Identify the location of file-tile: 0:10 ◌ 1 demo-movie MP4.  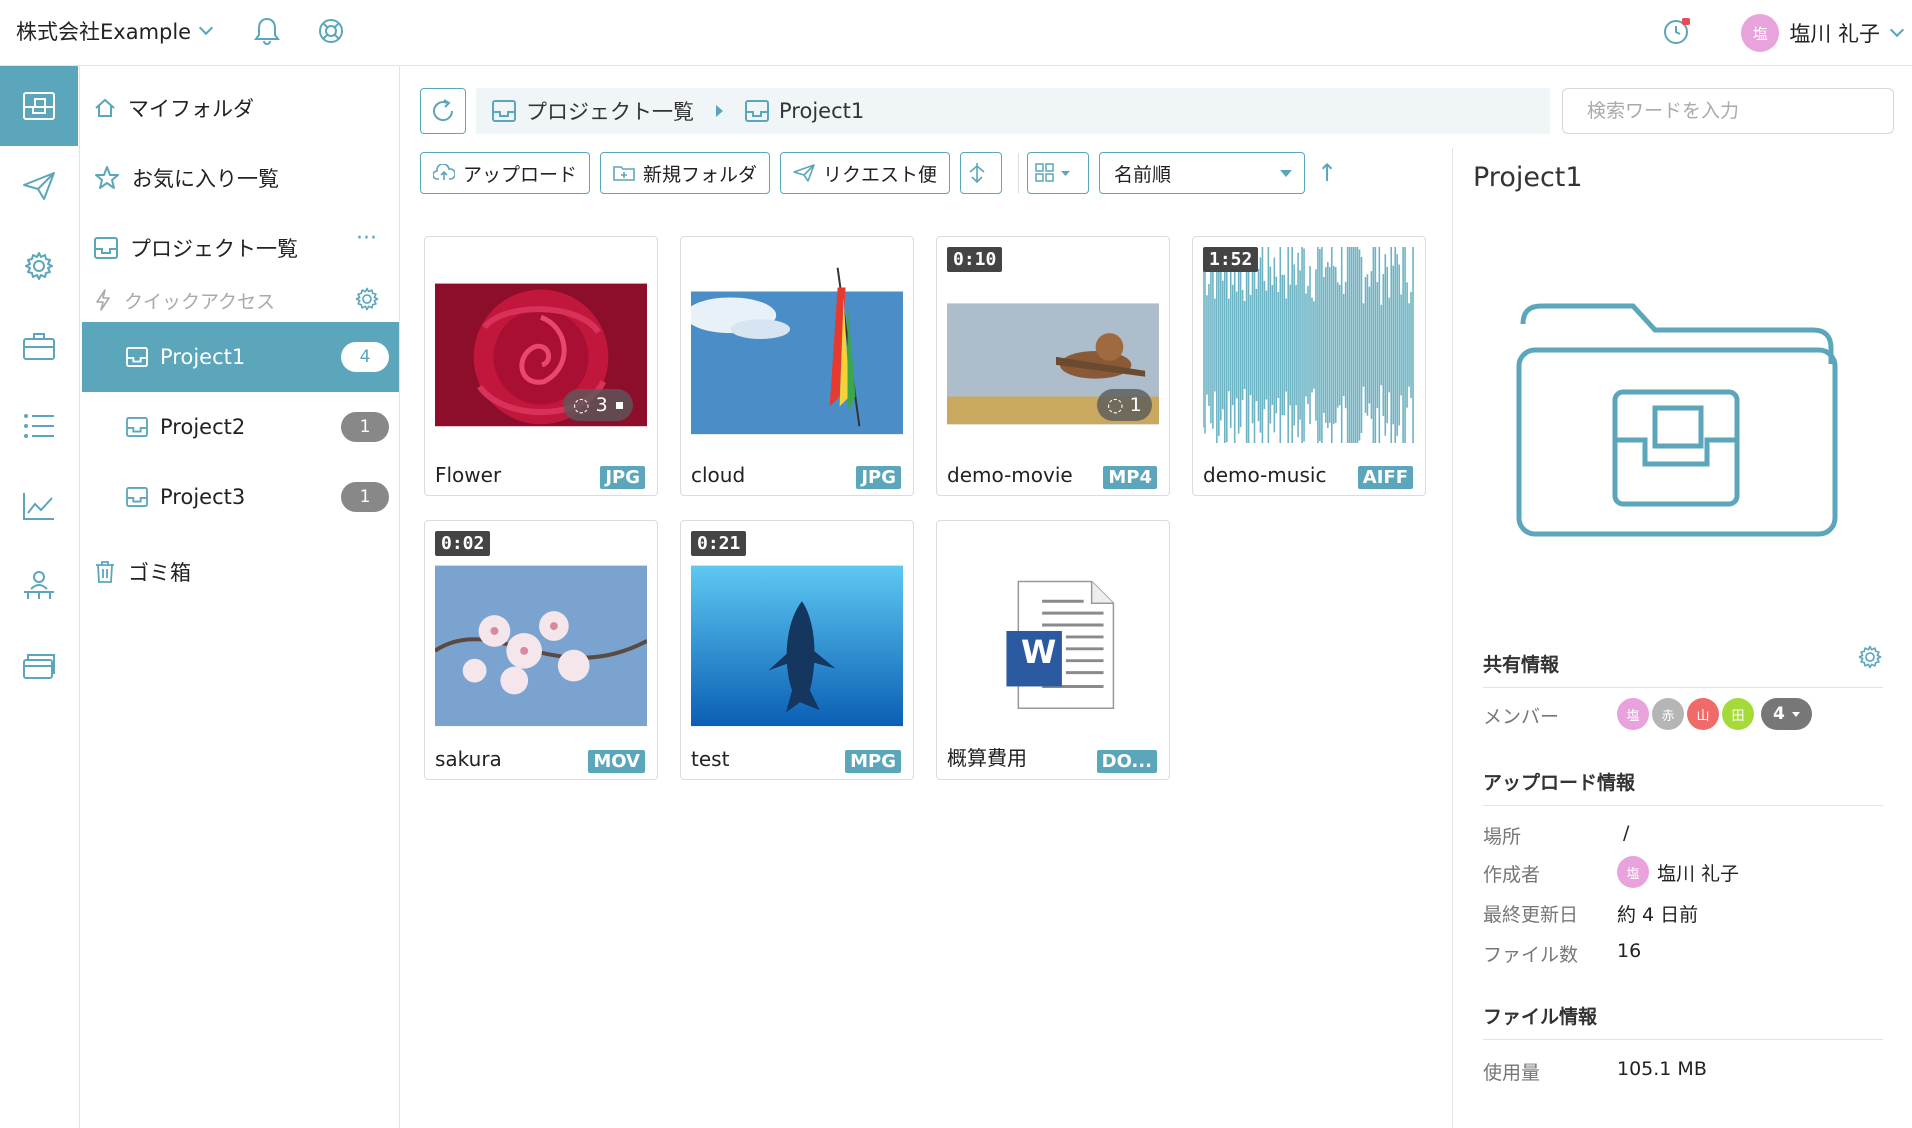
(1053, 366).